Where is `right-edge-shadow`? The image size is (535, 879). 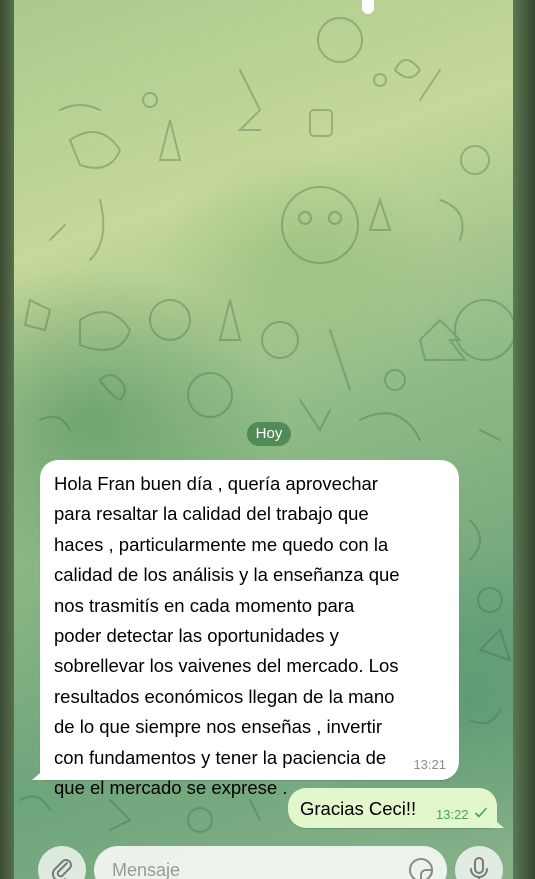
right-edge-shadow is located at coordinates (524, 439).